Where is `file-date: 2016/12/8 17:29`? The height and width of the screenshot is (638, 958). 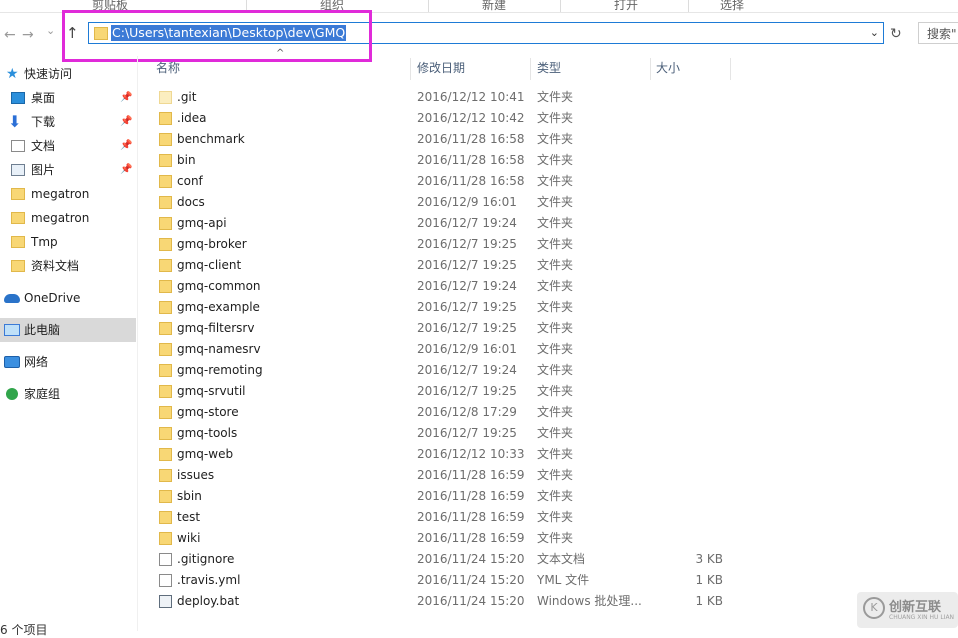 file-date: 2016/12/8 17:29 is located at coordinates (467, 412).